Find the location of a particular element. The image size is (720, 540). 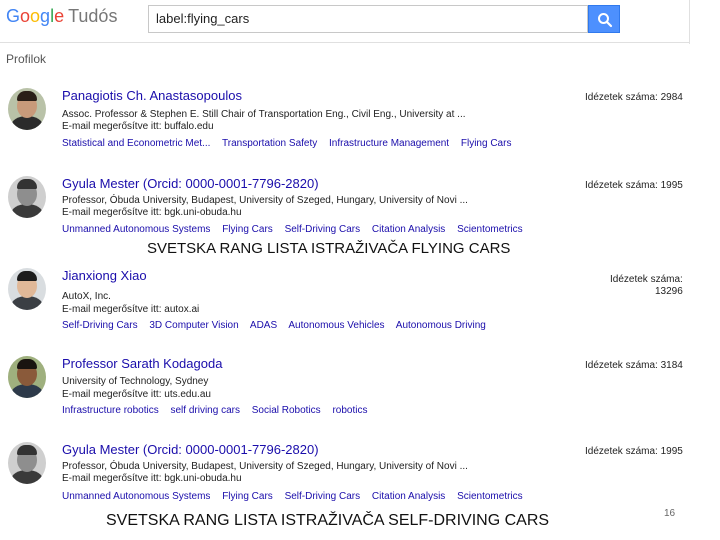

logo-letter: g is located at coordinates (45, 16).